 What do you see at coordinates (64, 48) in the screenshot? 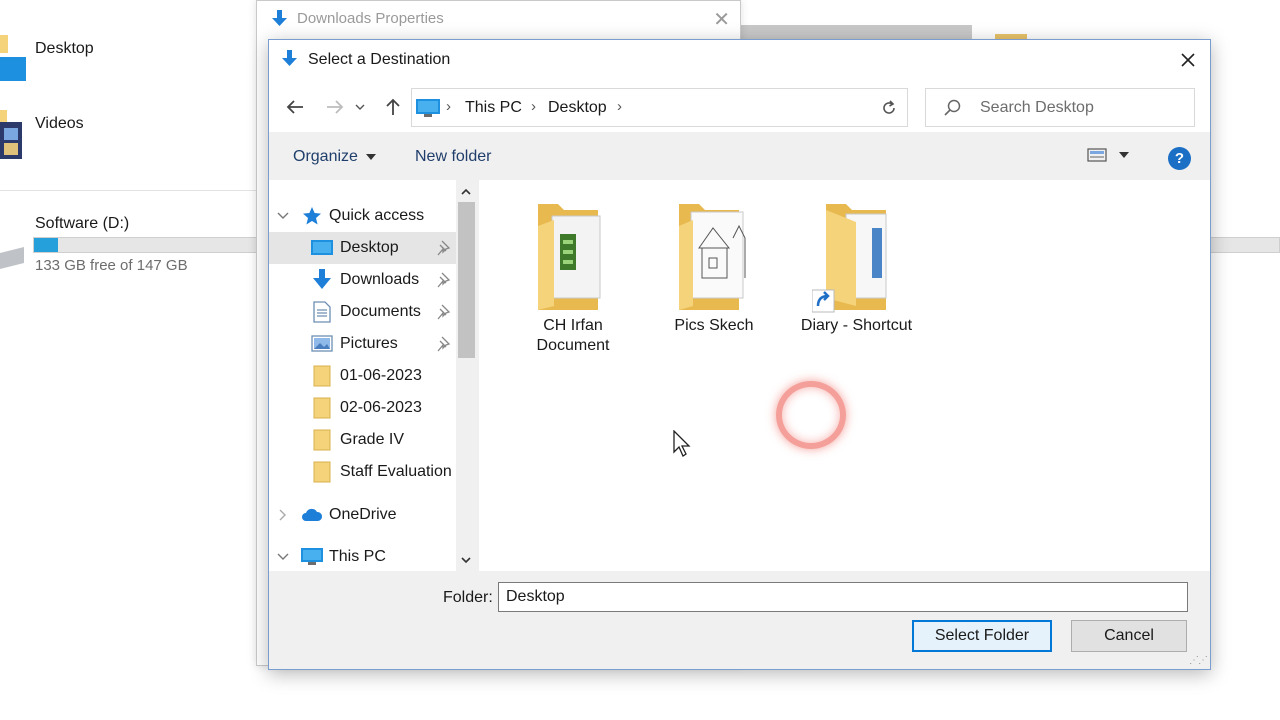
I see `bg-desktop-label: Desktop` at bounding box center [64, 48].